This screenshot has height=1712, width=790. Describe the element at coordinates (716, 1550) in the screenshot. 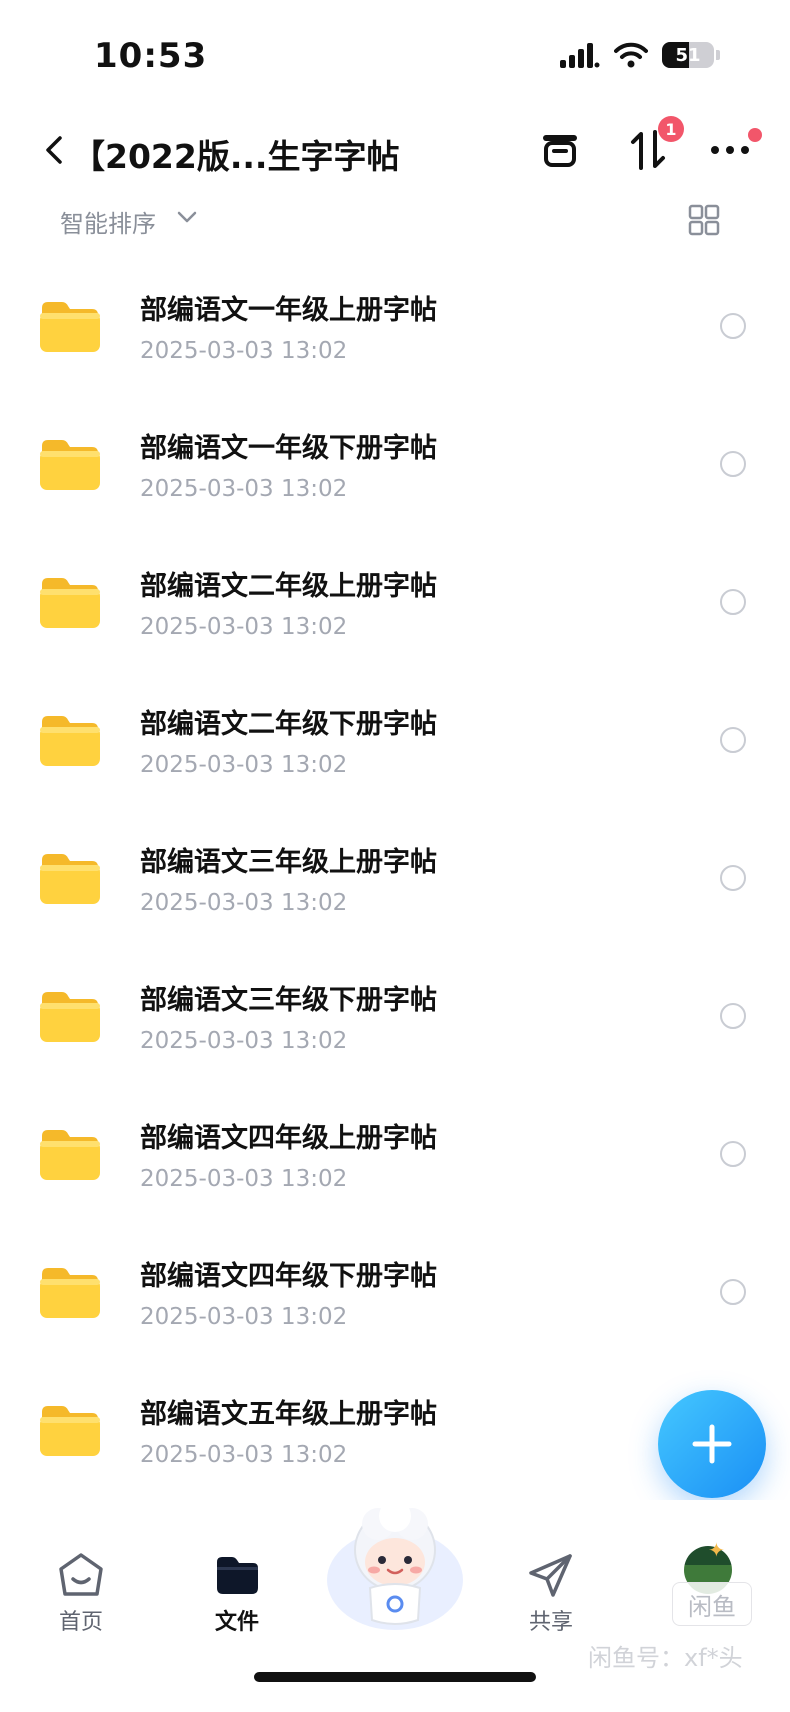

I see `star-icon: ✦` at that location.